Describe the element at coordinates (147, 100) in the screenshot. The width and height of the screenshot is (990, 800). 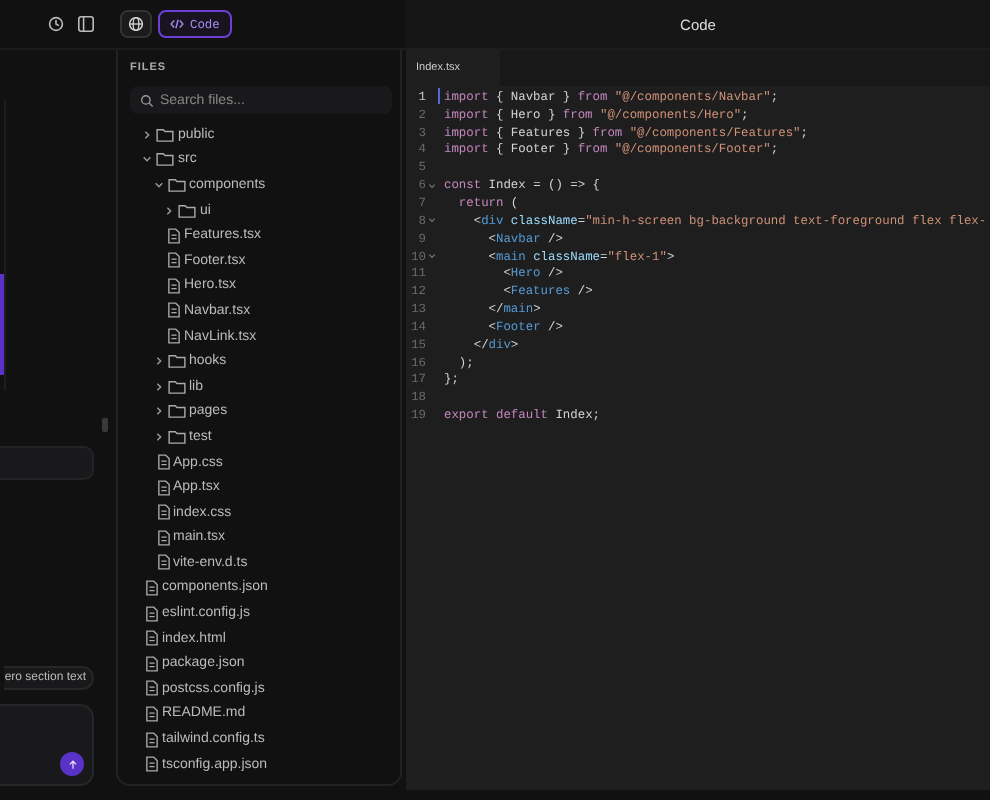
I see `search-icon` at that location.